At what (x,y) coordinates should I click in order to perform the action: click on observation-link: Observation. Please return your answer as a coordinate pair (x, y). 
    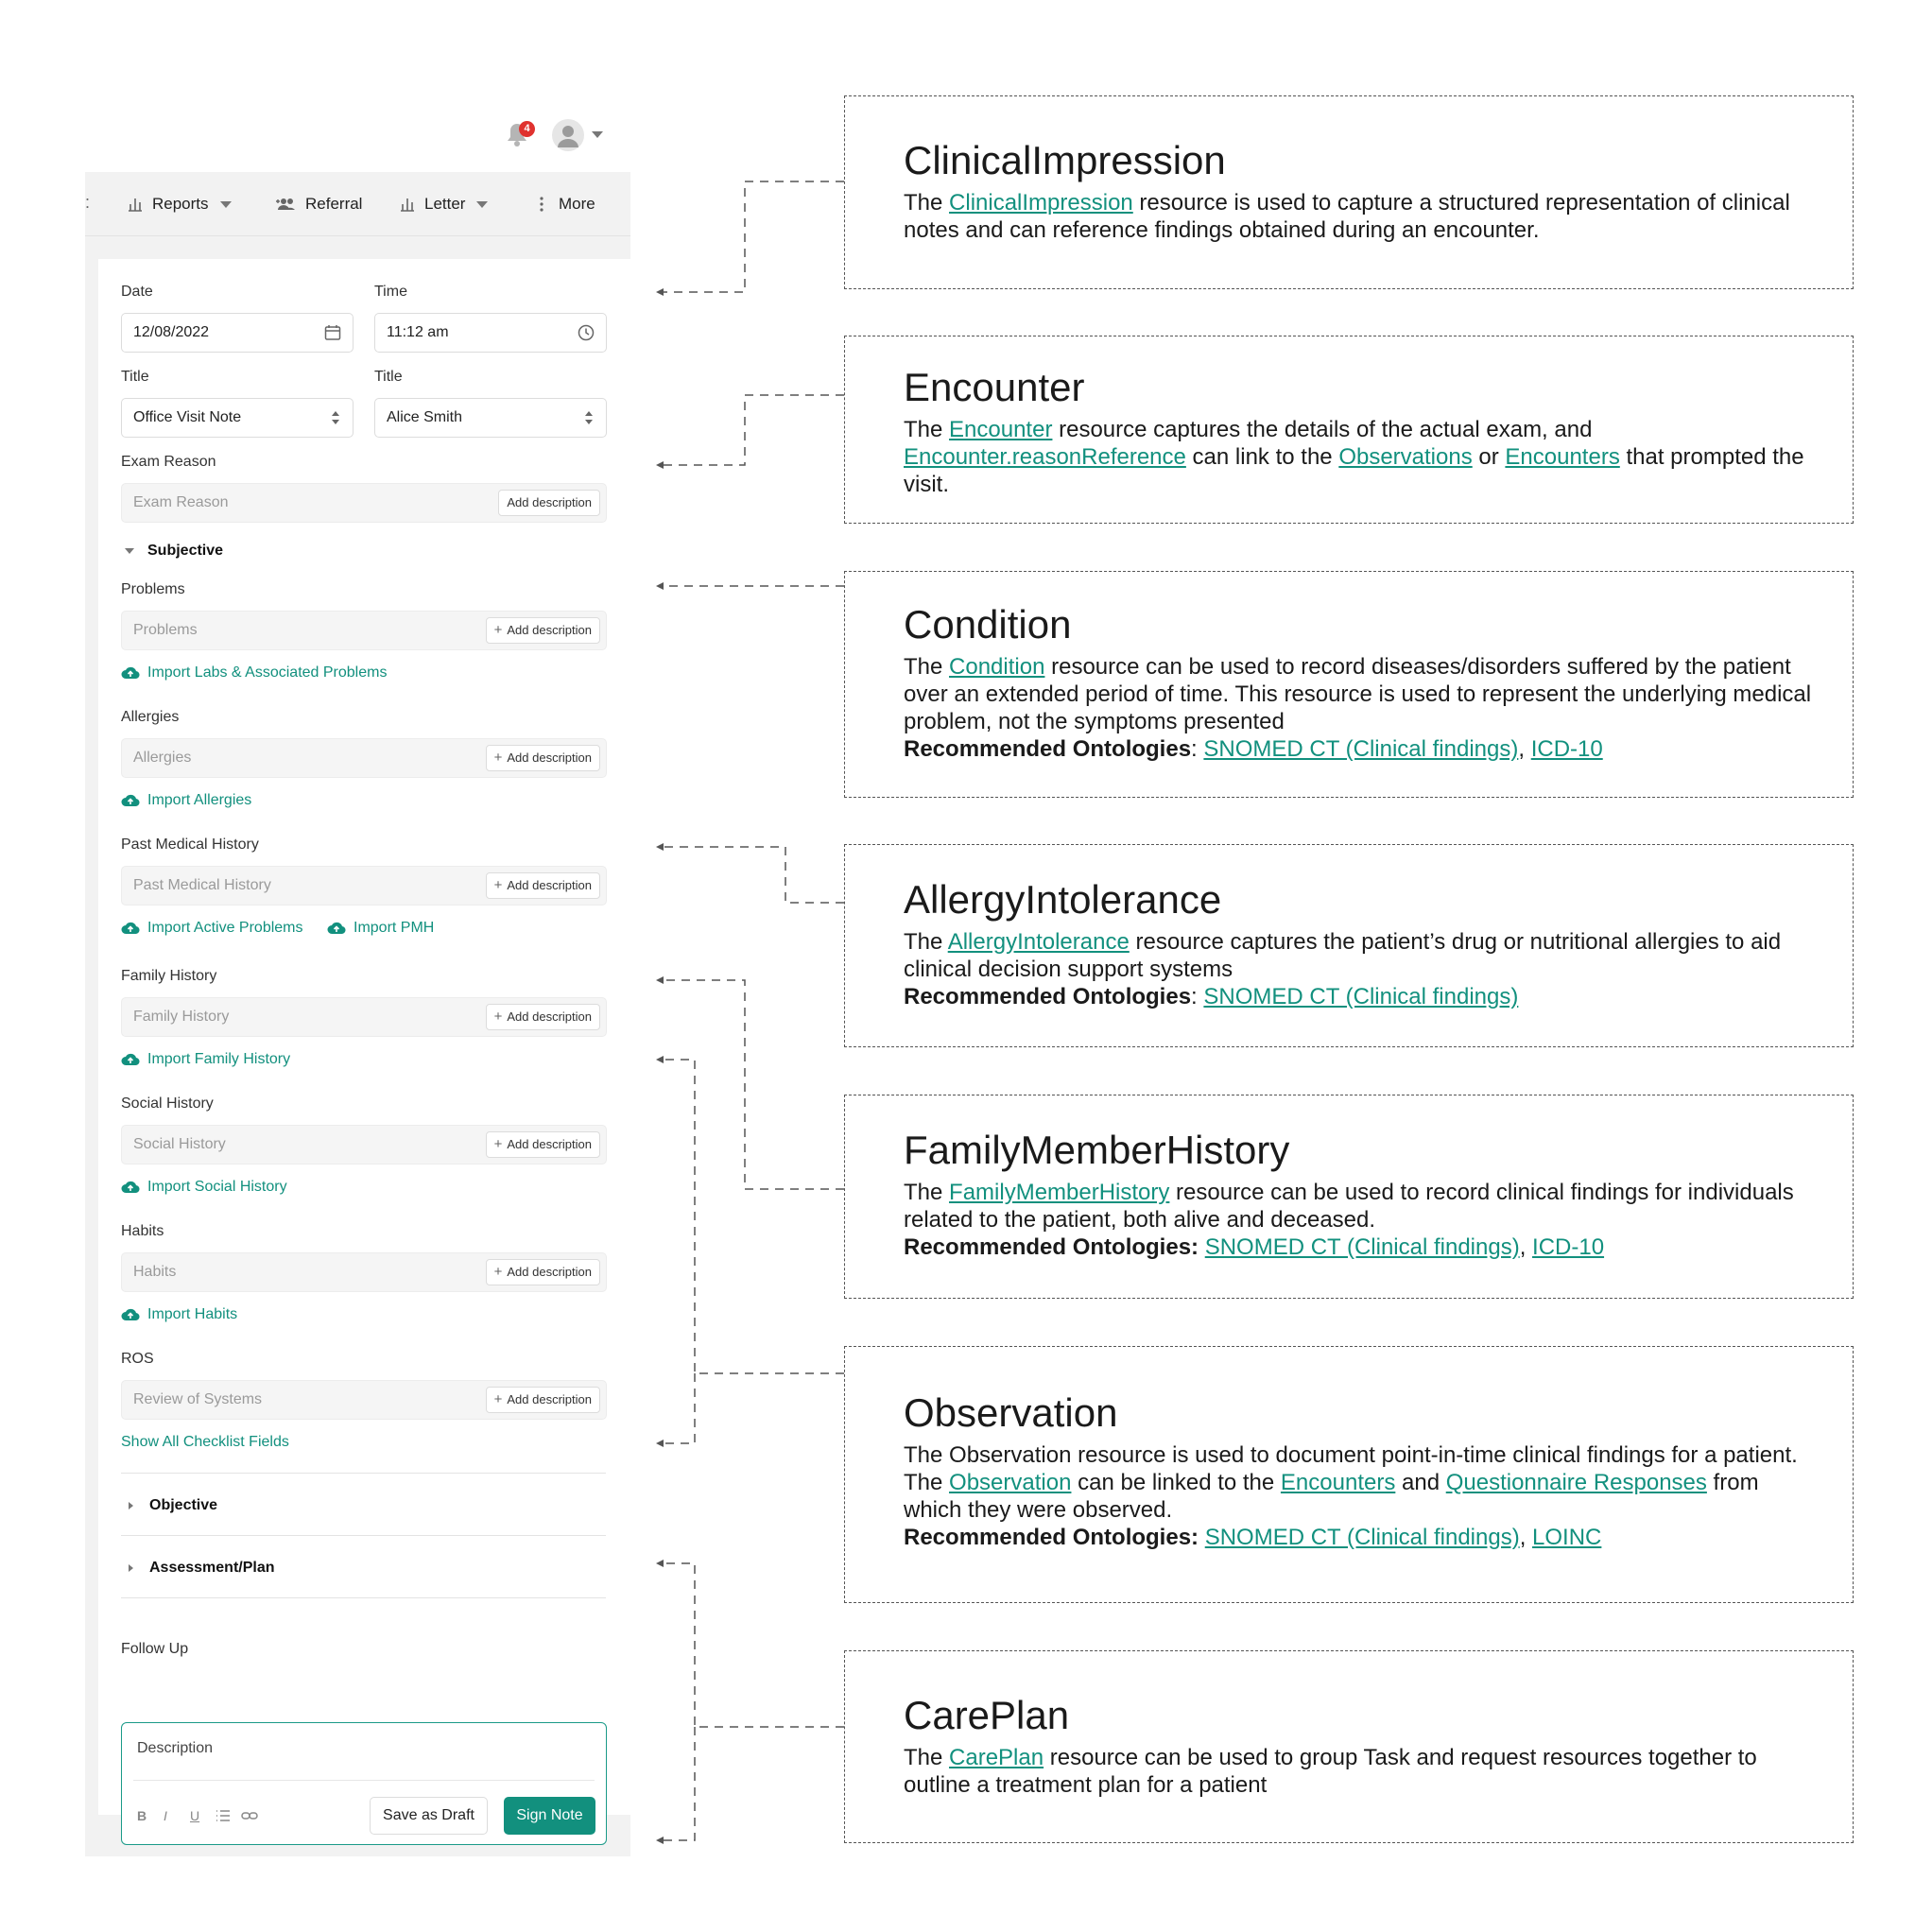
    Looking at the image, I should click on (1010, 1482).